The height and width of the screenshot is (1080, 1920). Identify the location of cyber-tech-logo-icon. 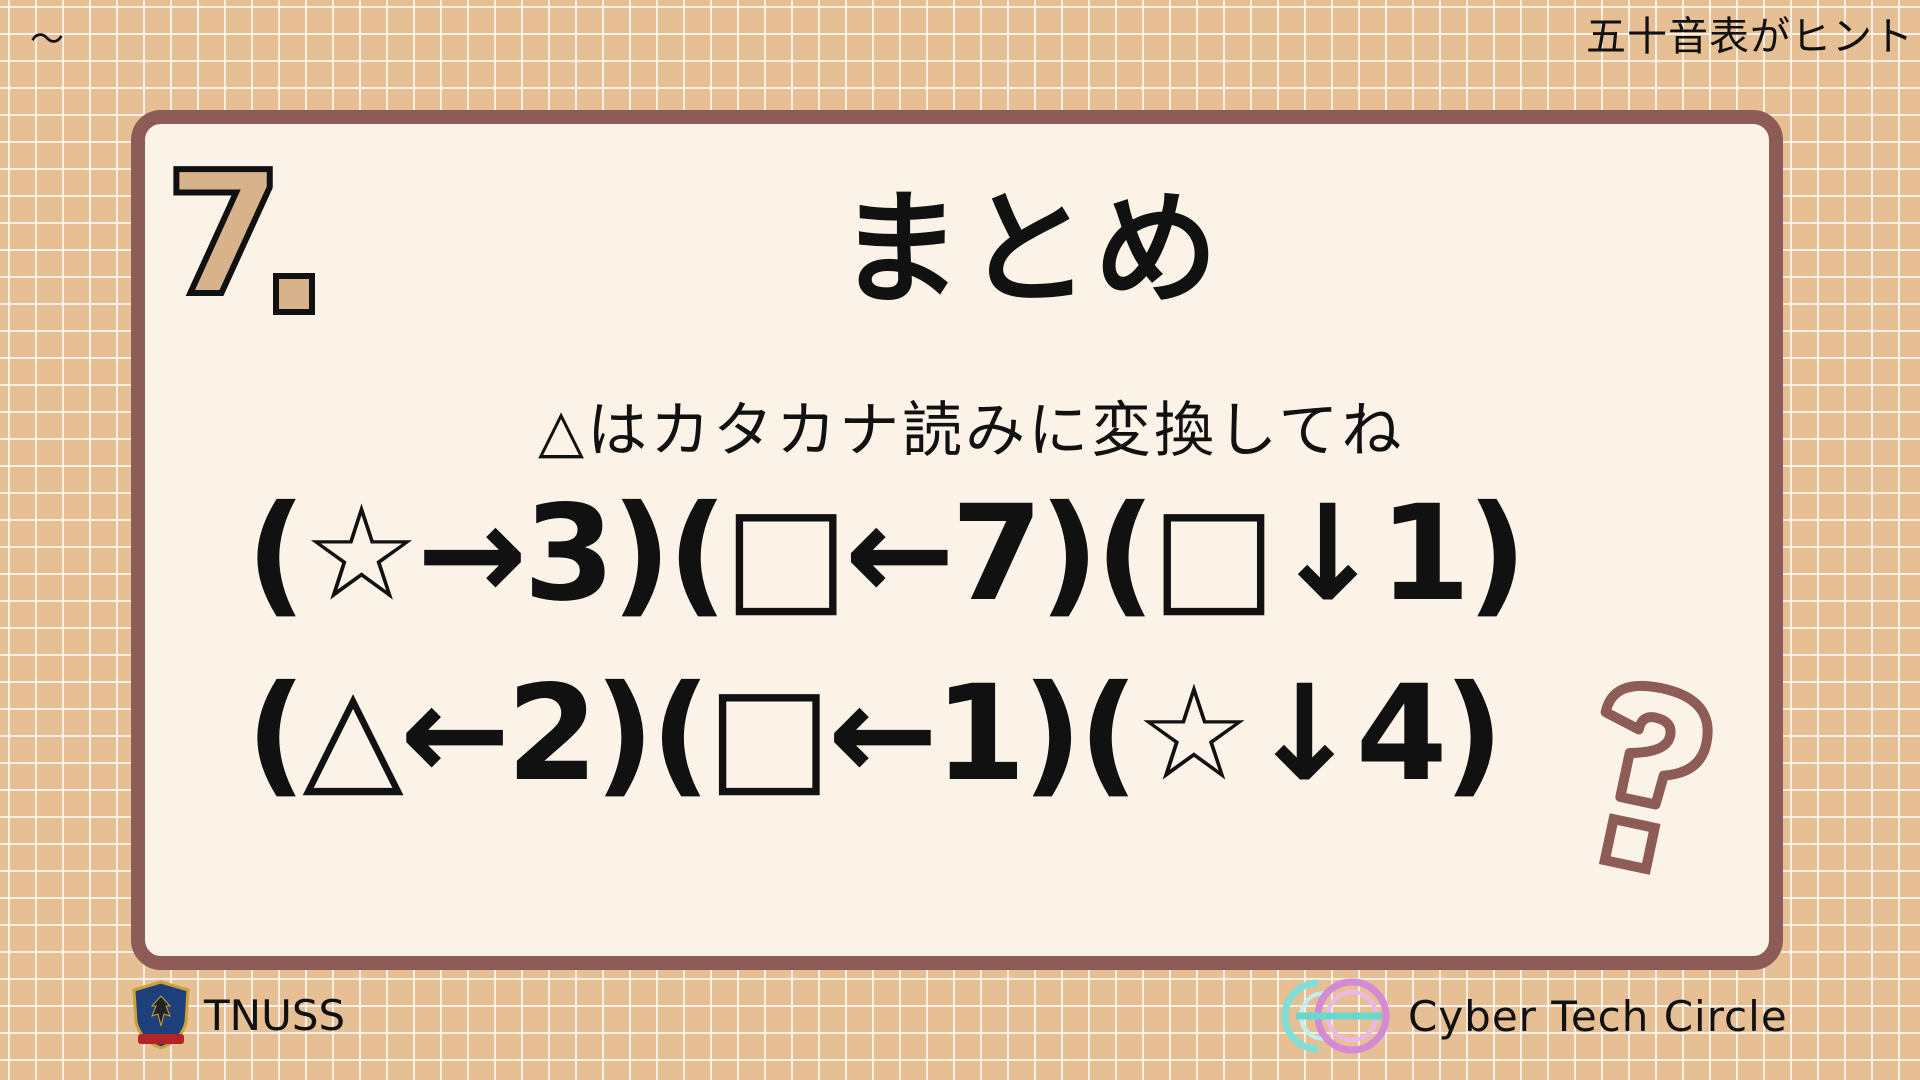
(1335, 1016).